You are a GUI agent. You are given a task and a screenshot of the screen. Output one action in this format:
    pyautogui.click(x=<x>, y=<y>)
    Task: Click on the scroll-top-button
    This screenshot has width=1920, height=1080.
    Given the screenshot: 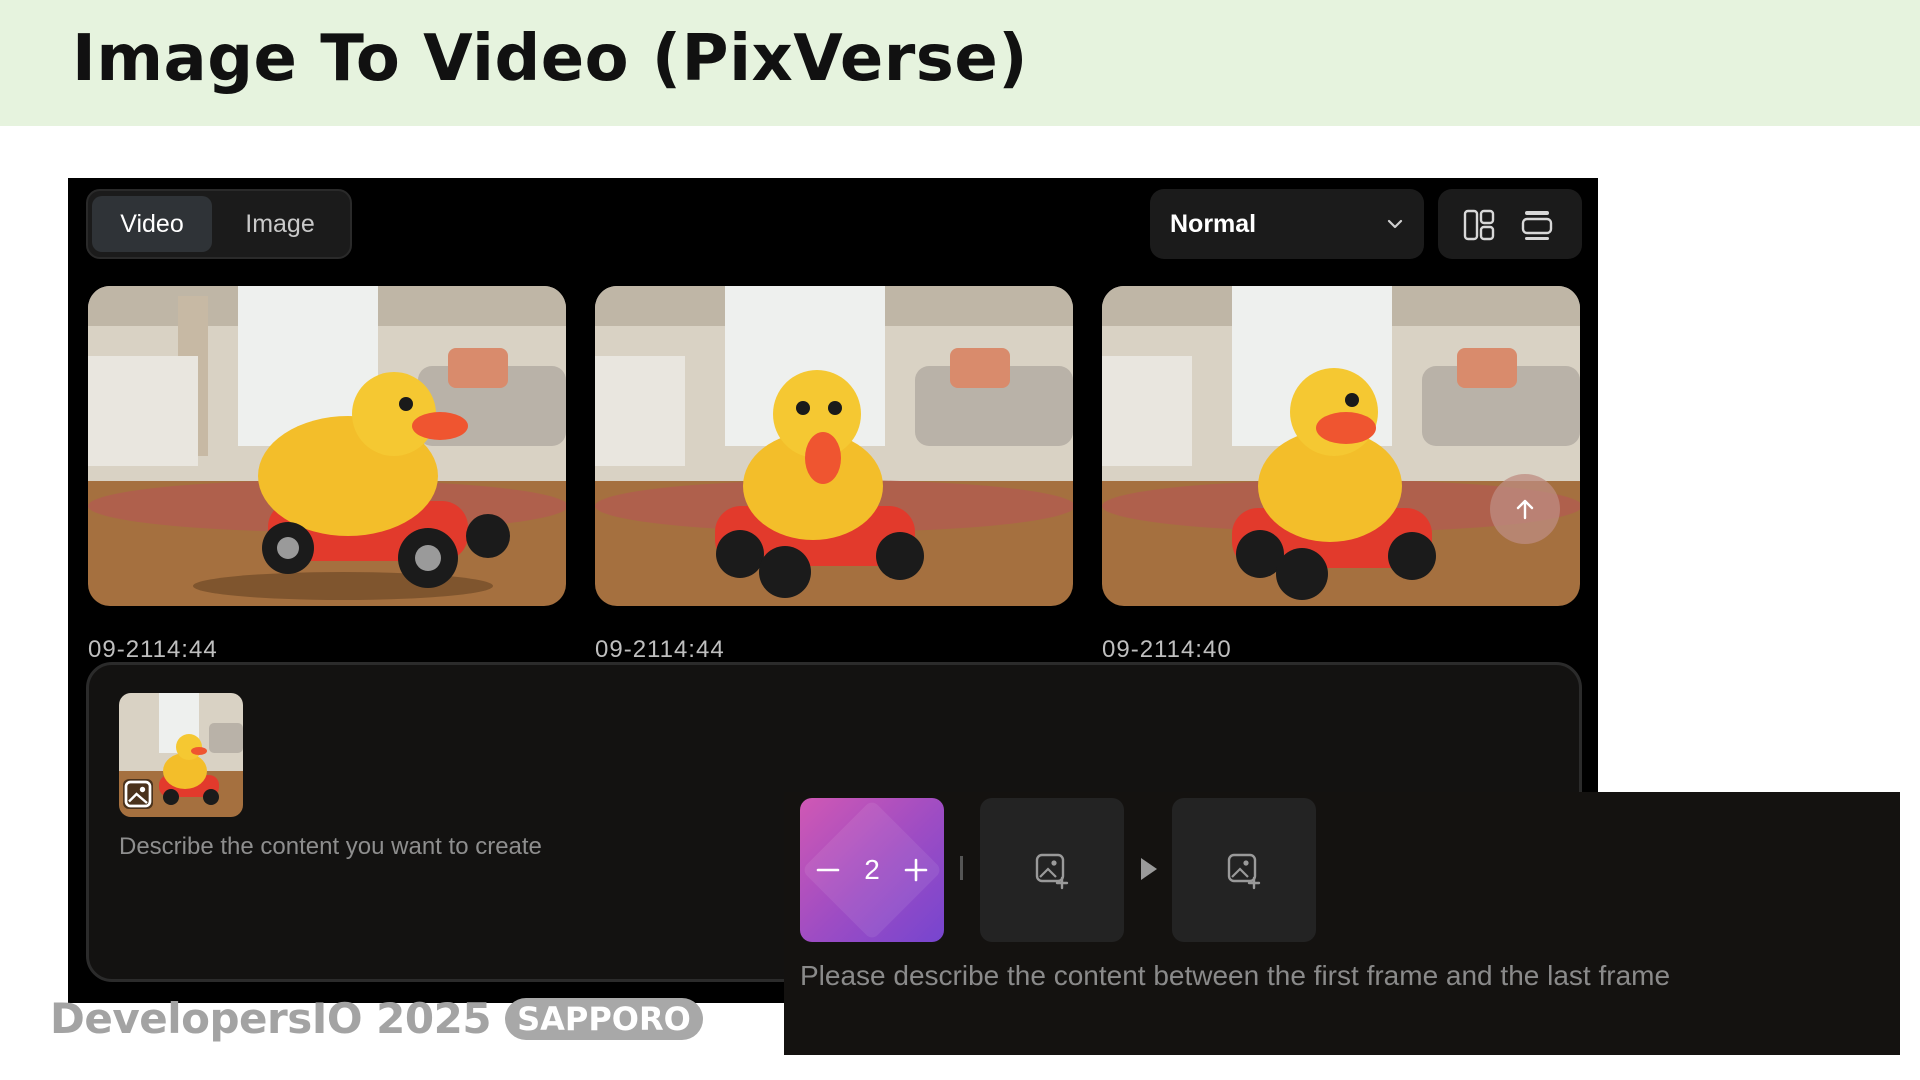 What is the action you would take?
    pyautogui.click(x=1525, y=509)
    